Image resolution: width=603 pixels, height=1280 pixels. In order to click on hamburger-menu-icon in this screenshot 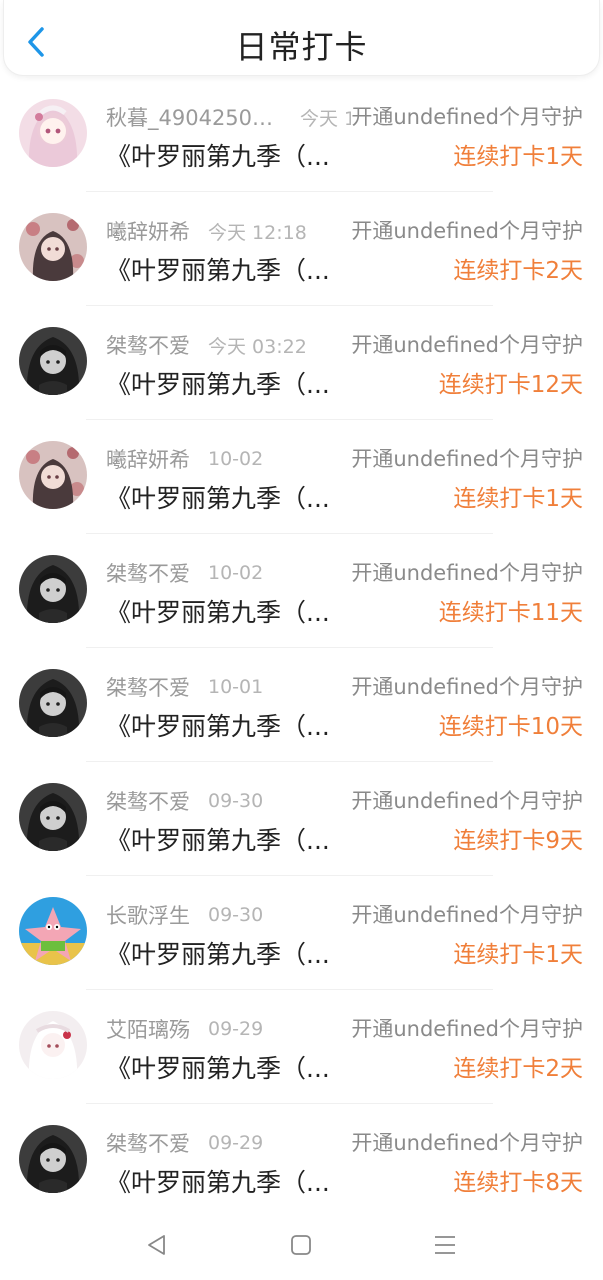, I will do `click(445, 1245)`.